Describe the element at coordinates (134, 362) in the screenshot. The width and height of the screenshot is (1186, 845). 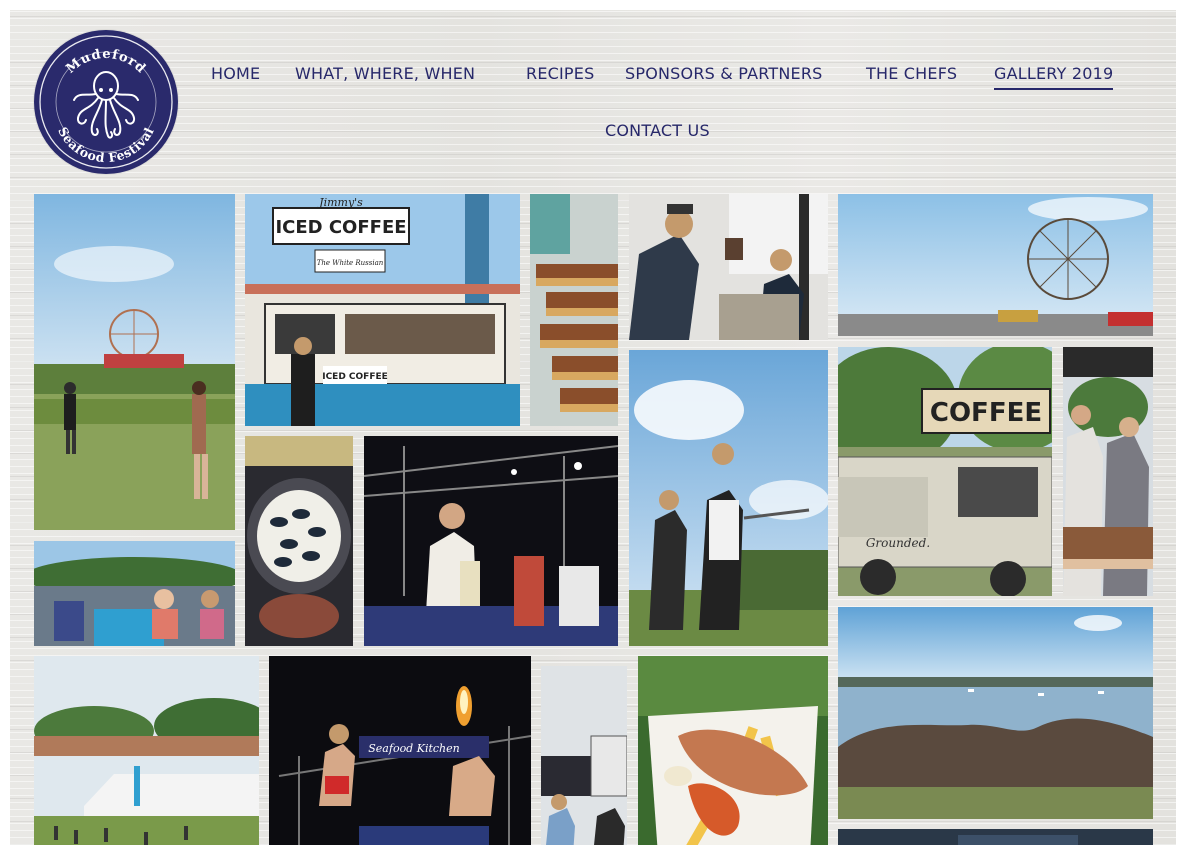
I see `photo-ferris-wheel-field` at that location.